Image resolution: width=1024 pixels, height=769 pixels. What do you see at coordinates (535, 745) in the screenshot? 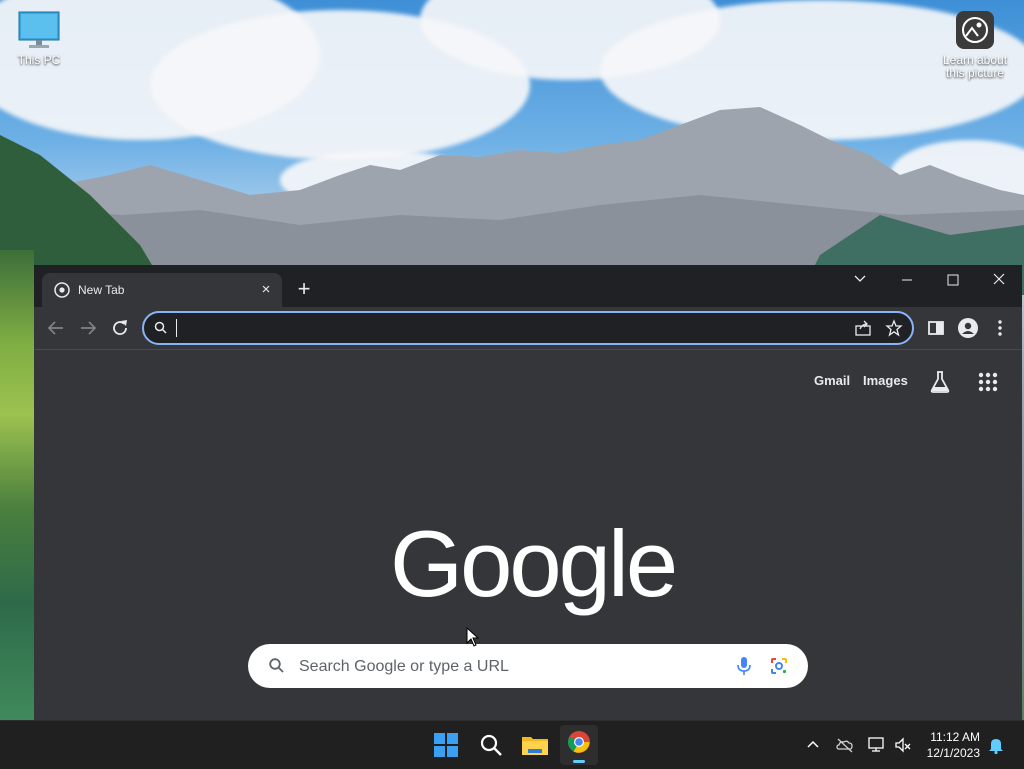
I see `file-explorer-icon` at bounding box center [535, 745].